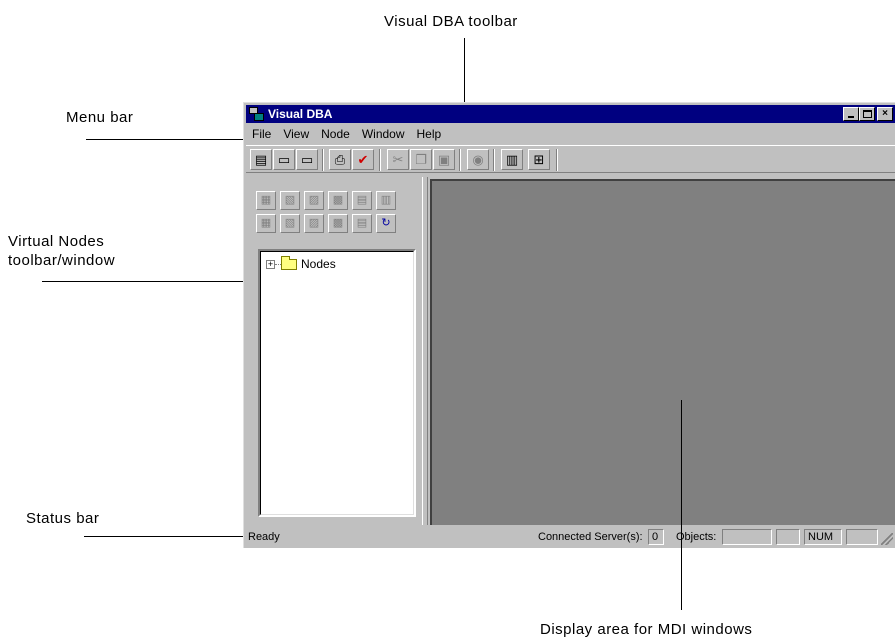 Image resolution: width=895 pixels, height=643 pixels. I want to click on drop-node-icon: ▨, so click(314, 200).